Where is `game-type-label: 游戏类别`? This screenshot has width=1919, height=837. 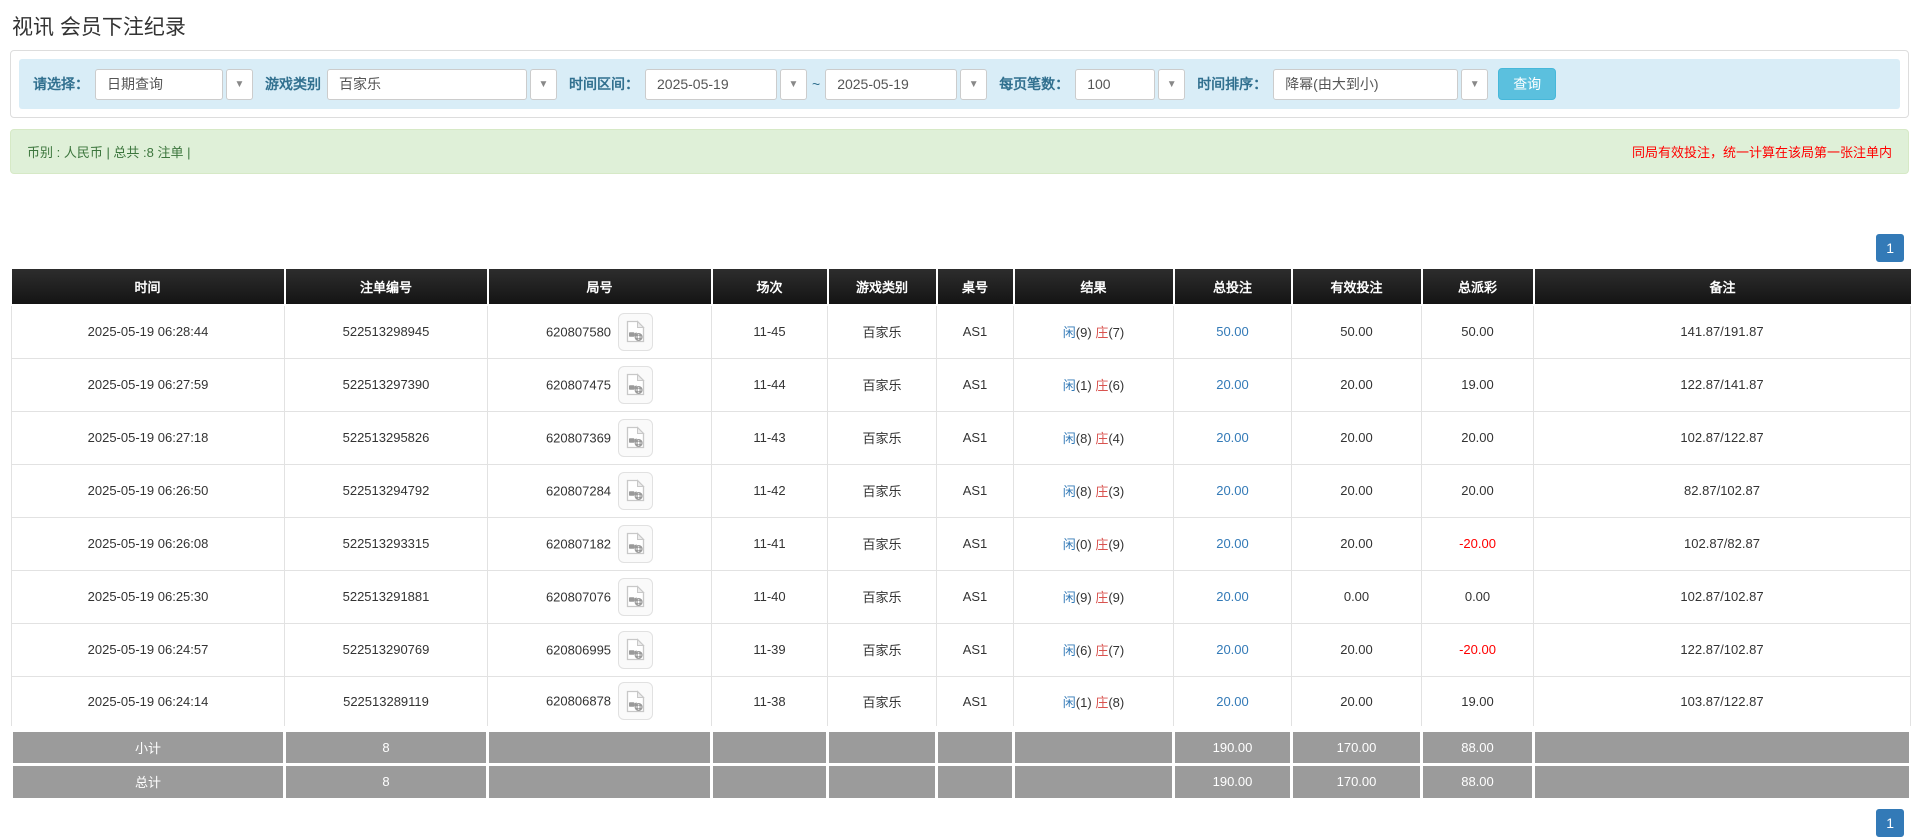
game-type-label: 游戏类别 is located at coordinates (293, 84).